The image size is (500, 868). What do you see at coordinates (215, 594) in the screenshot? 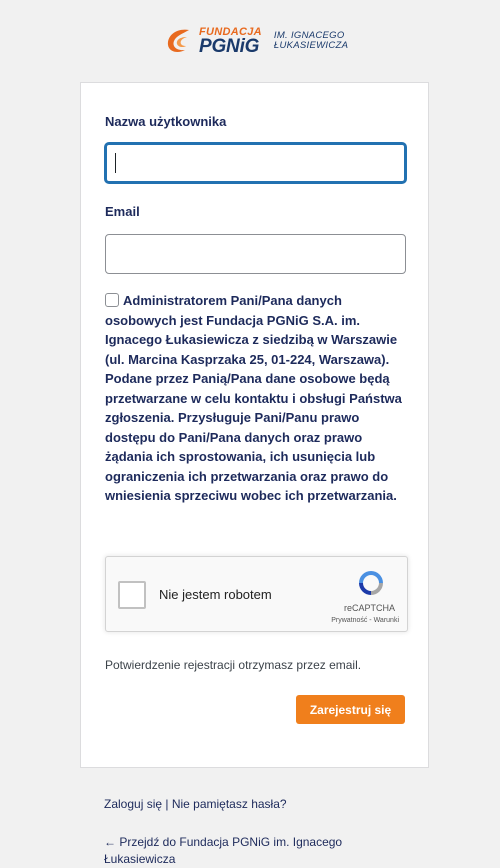
I see `recaptcha-label: Nie jestem robotem` at bounding box center [215, 594].